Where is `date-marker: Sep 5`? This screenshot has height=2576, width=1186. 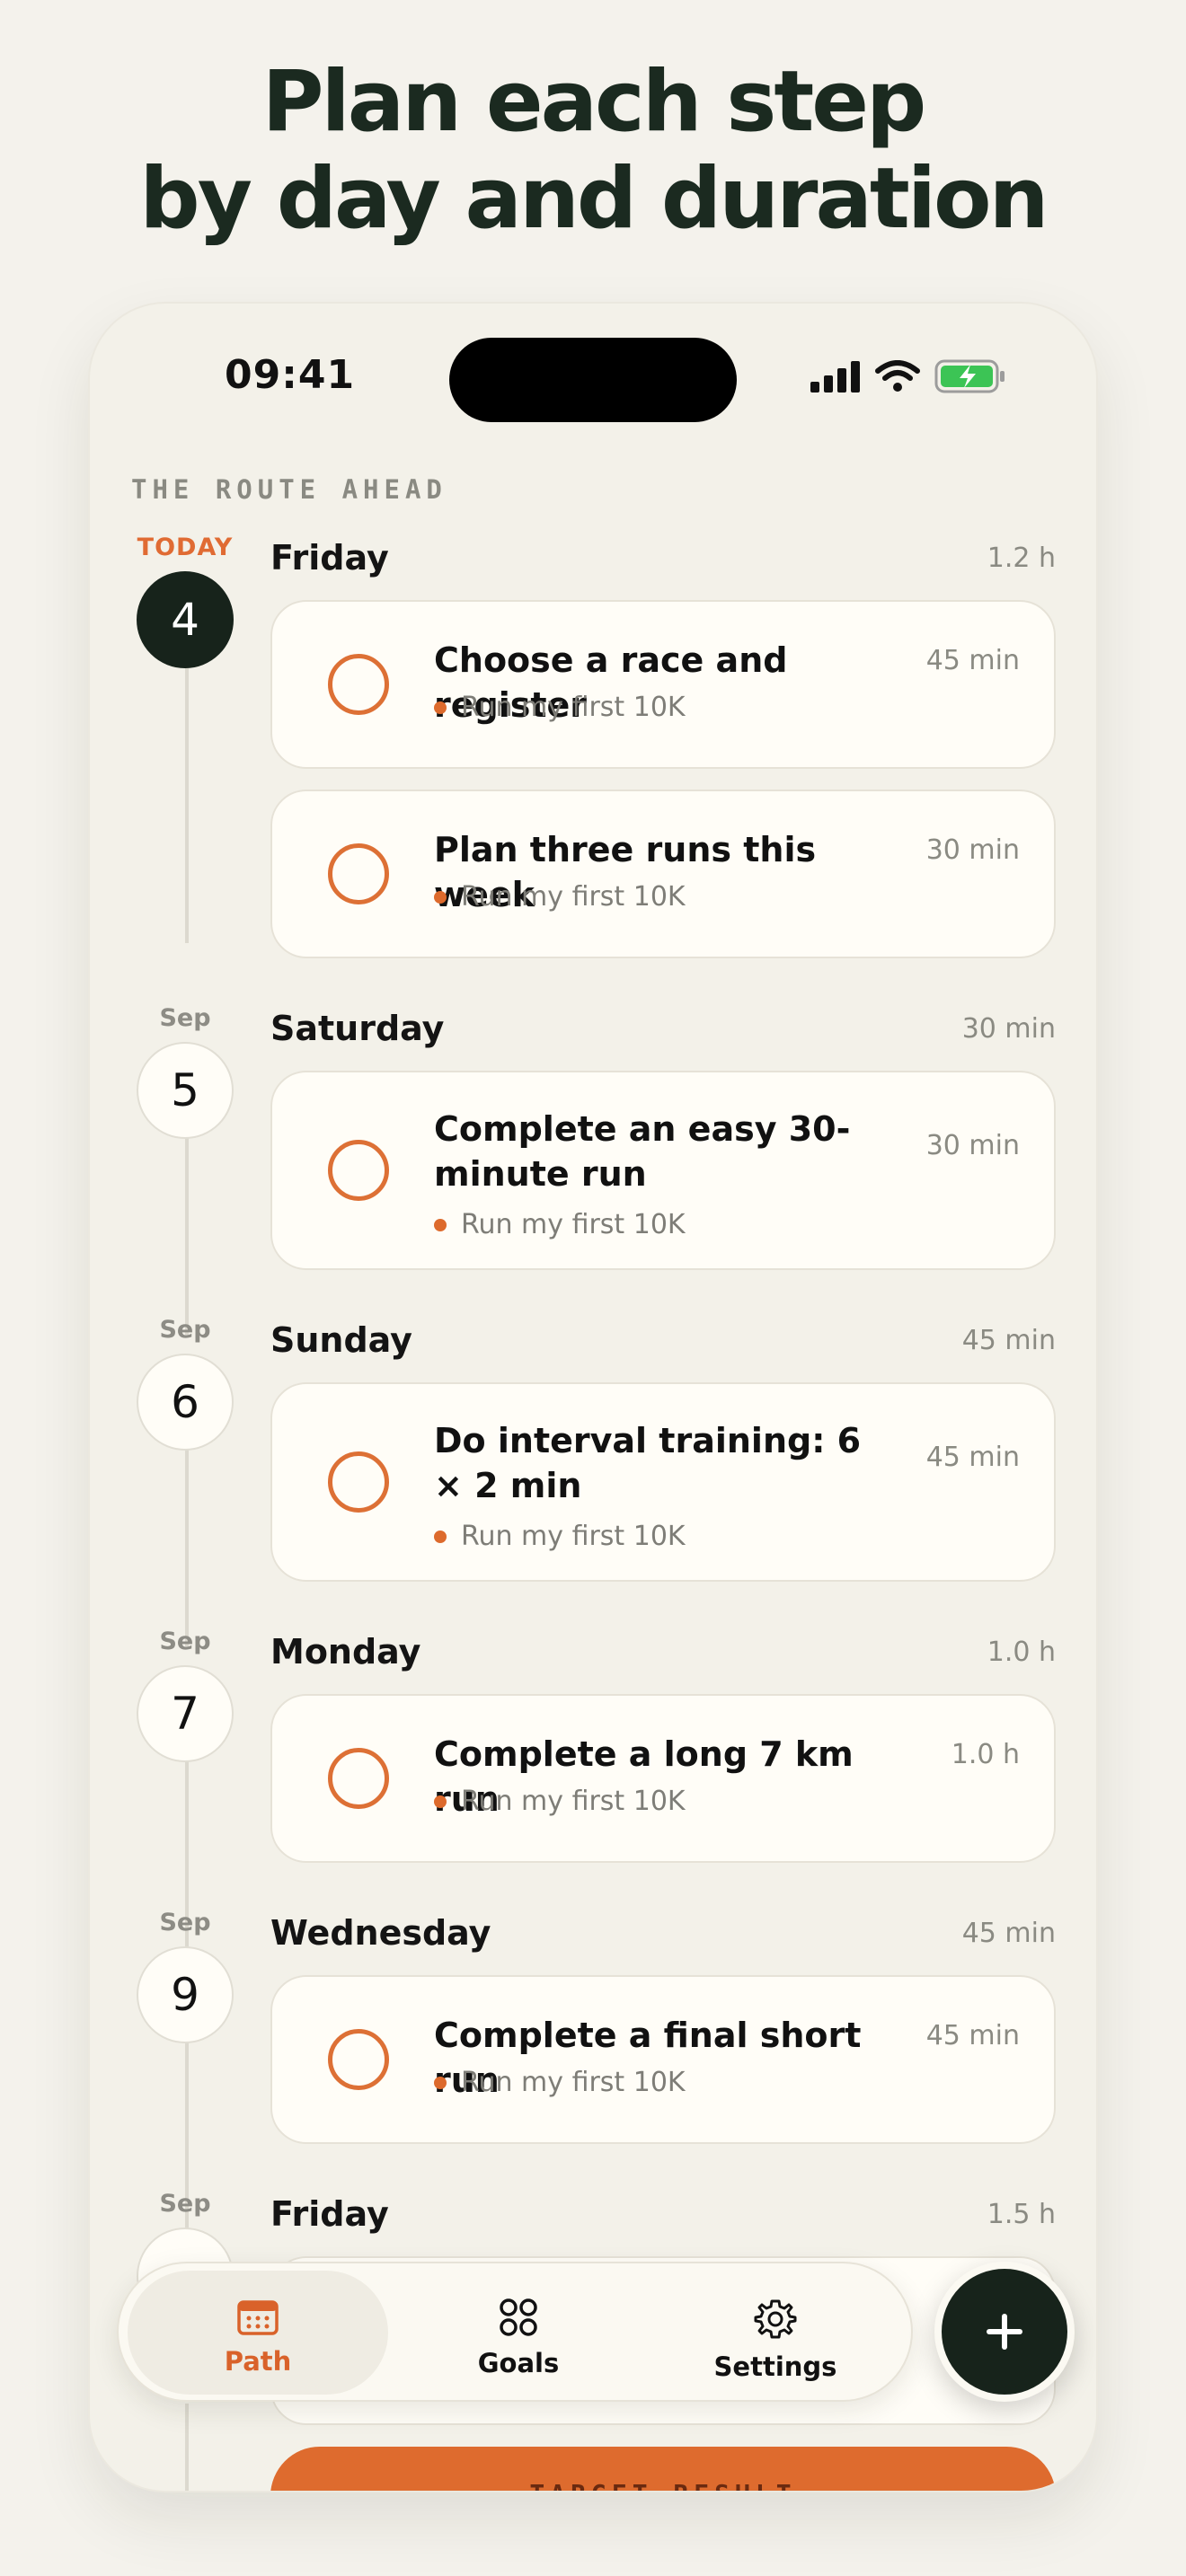 date-marker: Sep 5 is located at coordinates (185, 1070).